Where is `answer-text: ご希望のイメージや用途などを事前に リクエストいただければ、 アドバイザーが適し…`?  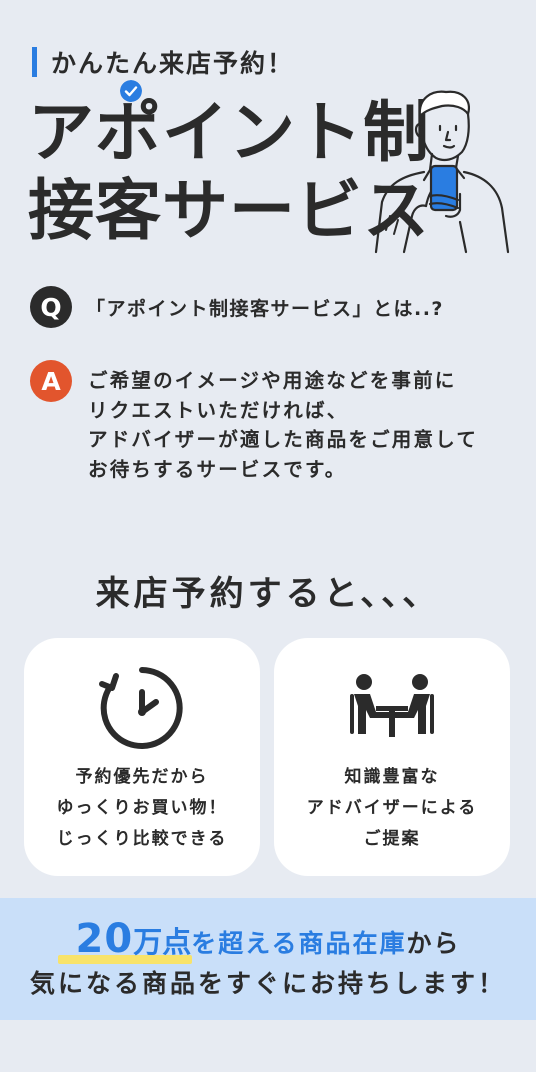
answer-text: ご希望のイメージや用途などを事前に リクエストいただければ、 アドバイザーが適し… is located at coordinates (283, 425).